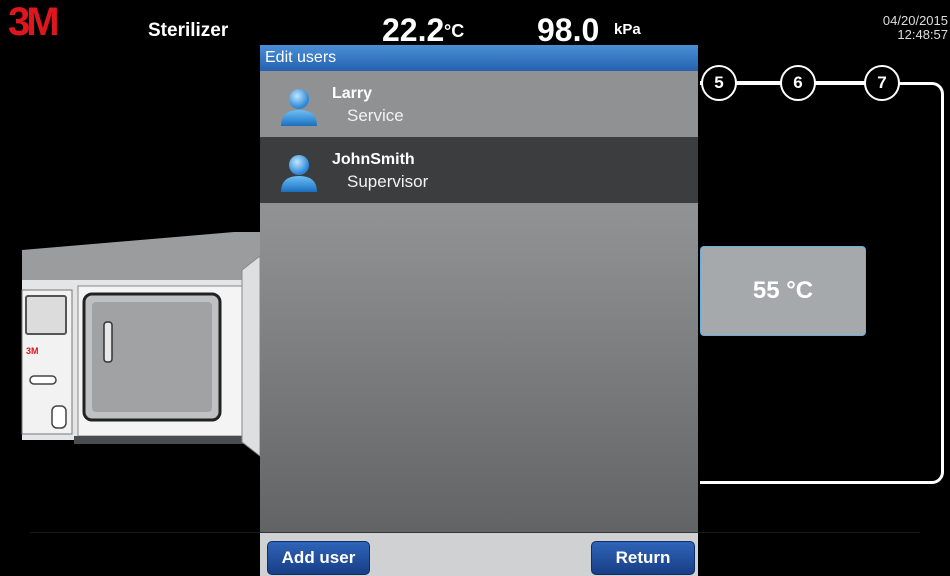  What do you see at coordinates (318, 558) in the screenshot?
I see `add-user-button: Add user` at bounding box center [318, 558].